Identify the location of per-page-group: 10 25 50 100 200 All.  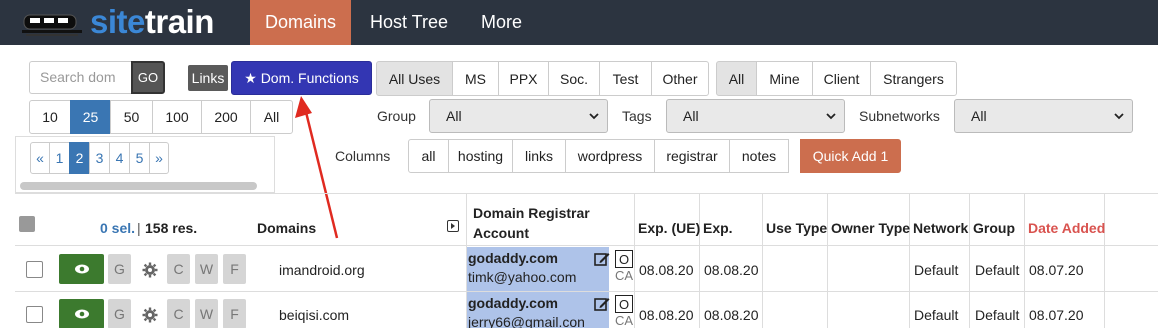
(161, 117).